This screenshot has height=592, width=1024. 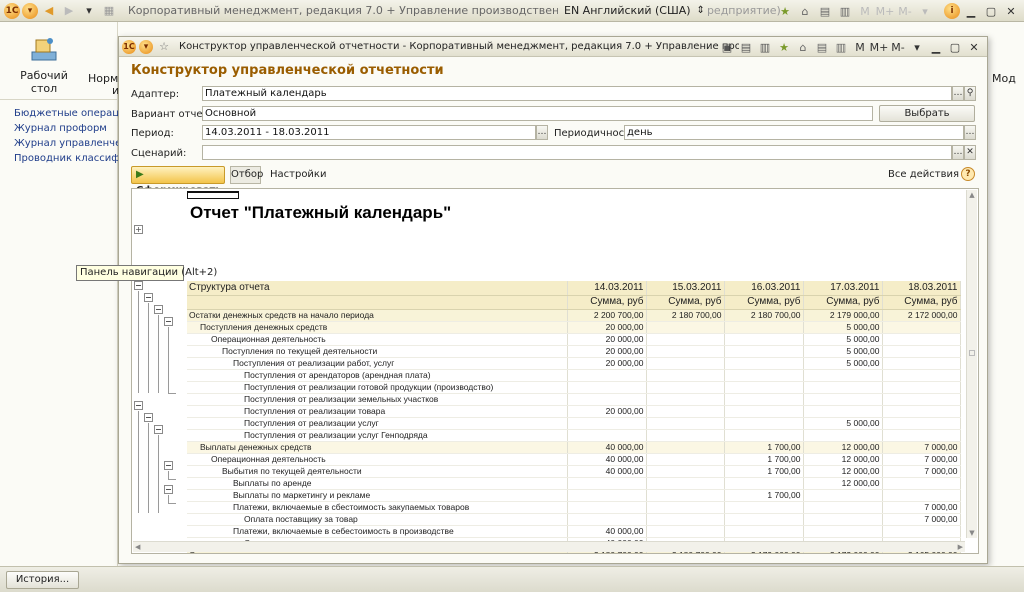 I want to click on memory-mminus-button: M-, so click(x=905, y=11).